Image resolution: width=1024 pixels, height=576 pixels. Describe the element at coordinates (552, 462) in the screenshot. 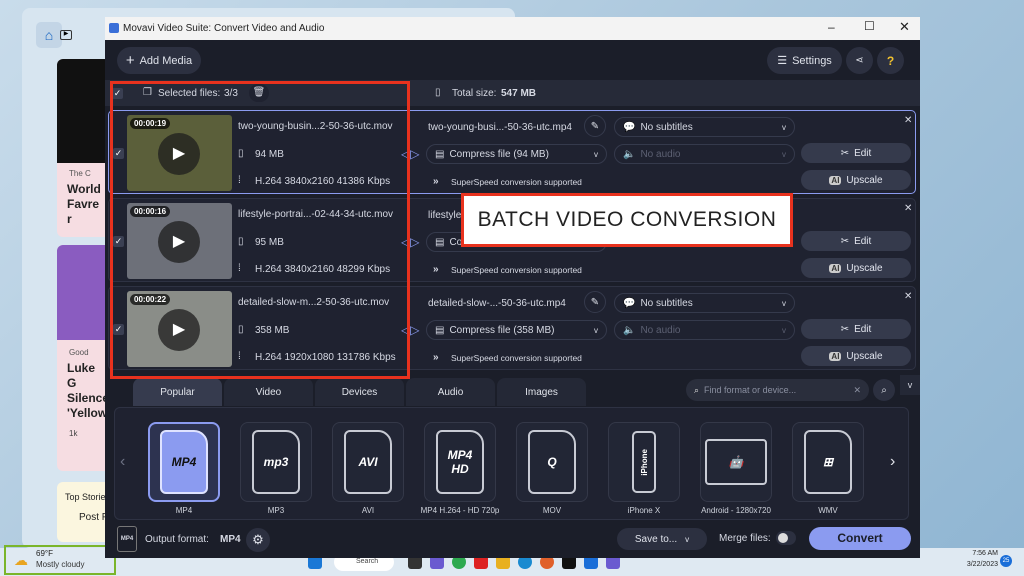

I see `format-tile-mov: Q` at that location.